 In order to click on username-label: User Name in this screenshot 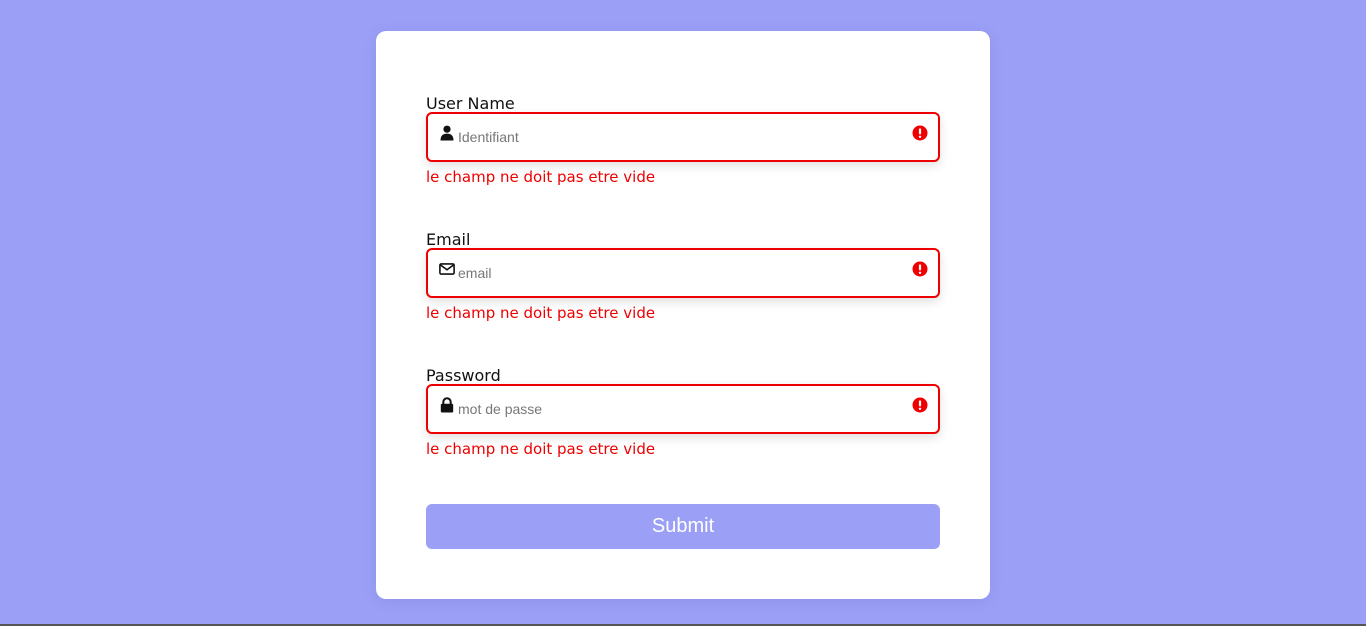, I will do `click(470, 103)`.